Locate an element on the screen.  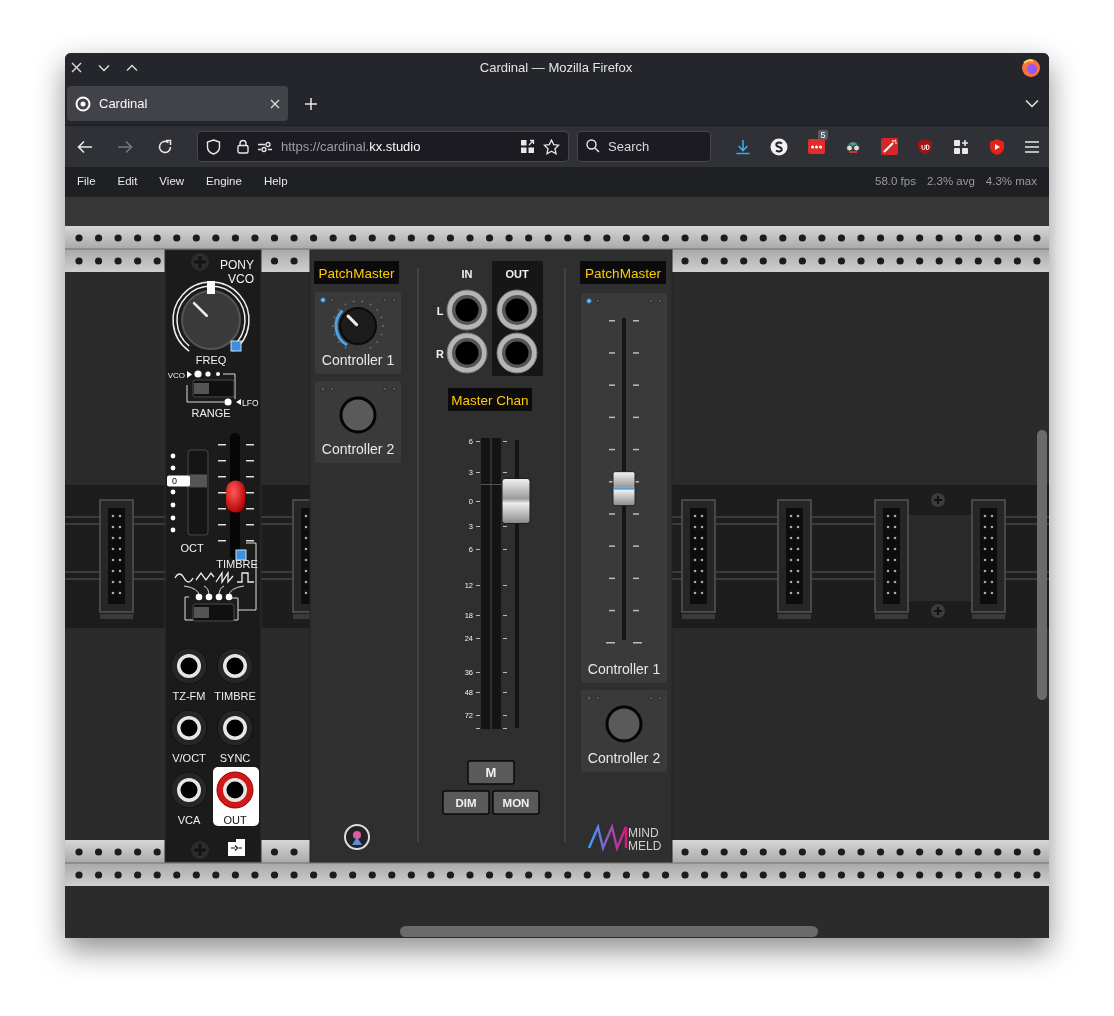
reload-icon is located at coordinates (165, 146).